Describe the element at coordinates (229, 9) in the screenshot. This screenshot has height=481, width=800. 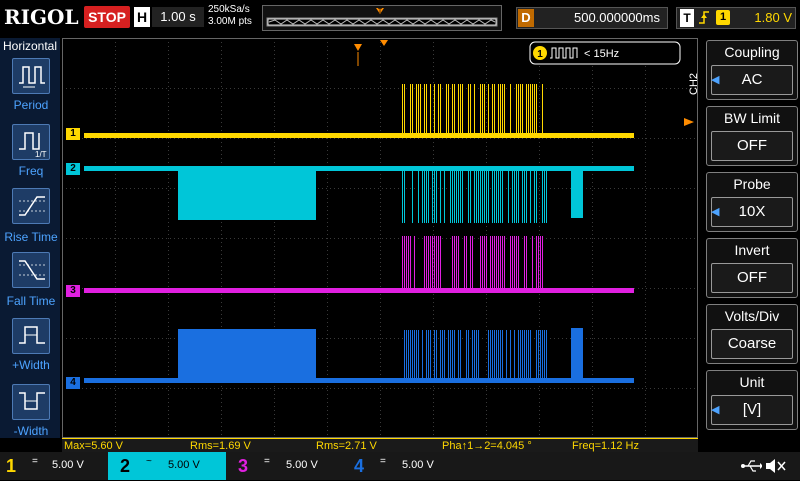
I see `sample-rate: 250kSa/s` at that location.